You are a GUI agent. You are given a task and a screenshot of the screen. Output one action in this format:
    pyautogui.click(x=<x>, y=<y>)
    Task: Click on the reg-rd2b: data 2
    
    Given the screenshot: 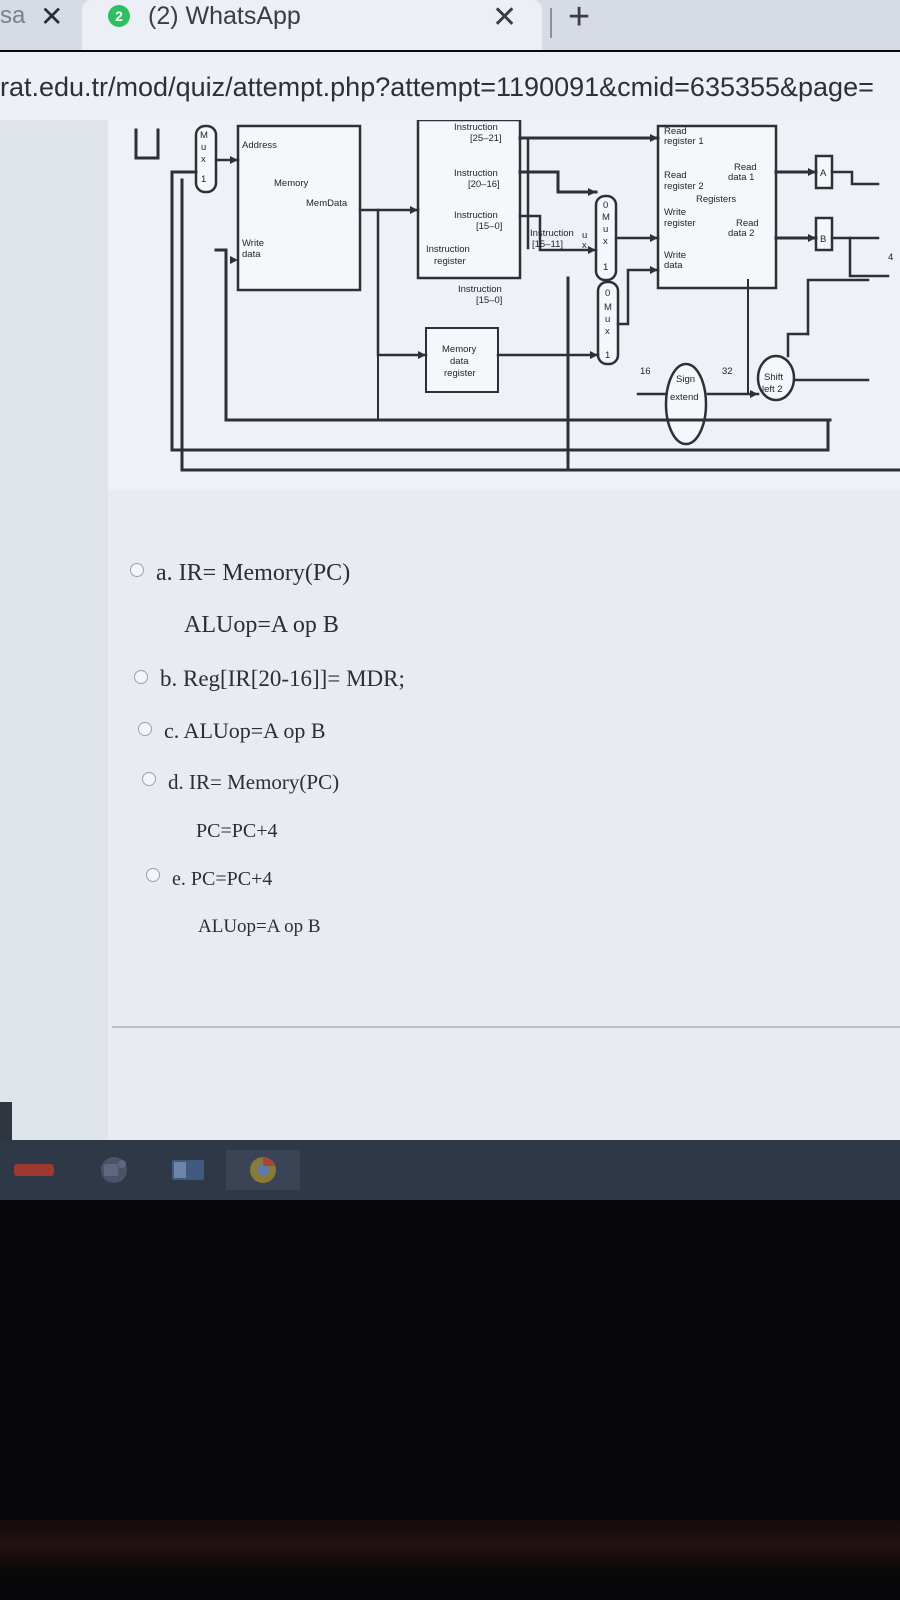 What is the action you would take?
    pyautogui.click(x=741, y=233)
    